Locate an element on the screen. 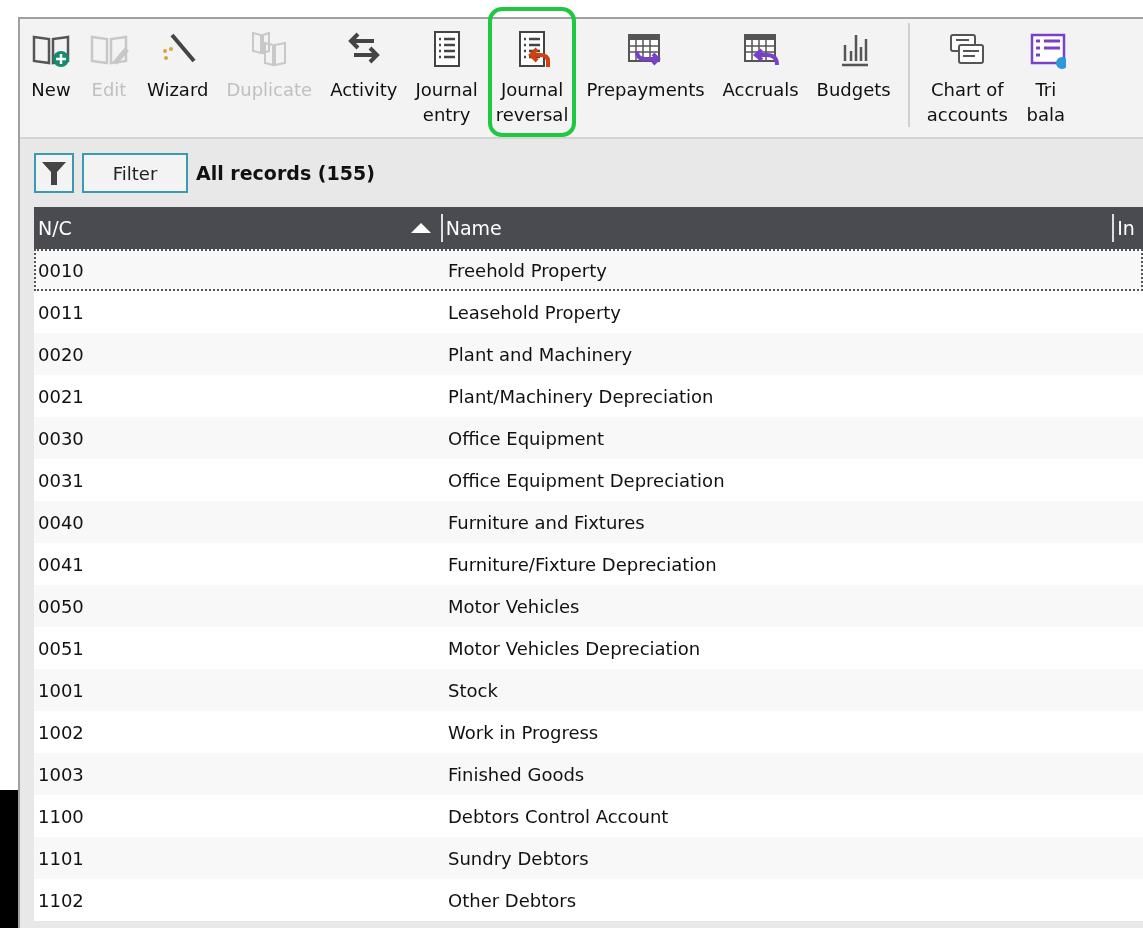 This screenshot has height=928, width=1143. nc-cell-text: 0051 is located at coordinates (61, 648).